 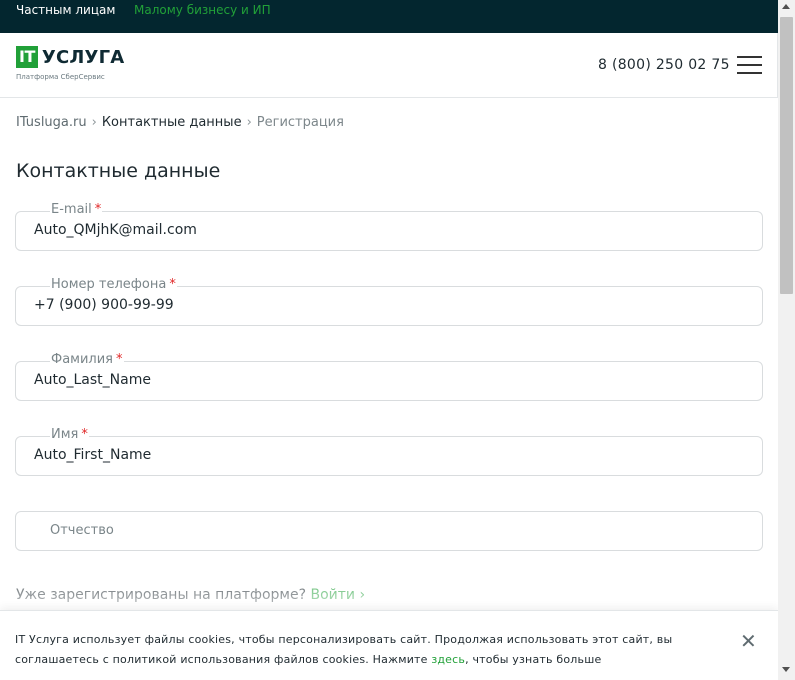 What do you see at coordinates (172, 122) in the screenshot?
I see `breadcrumb-contacts-link: Контактные данные` at bounding box center [172, 122].